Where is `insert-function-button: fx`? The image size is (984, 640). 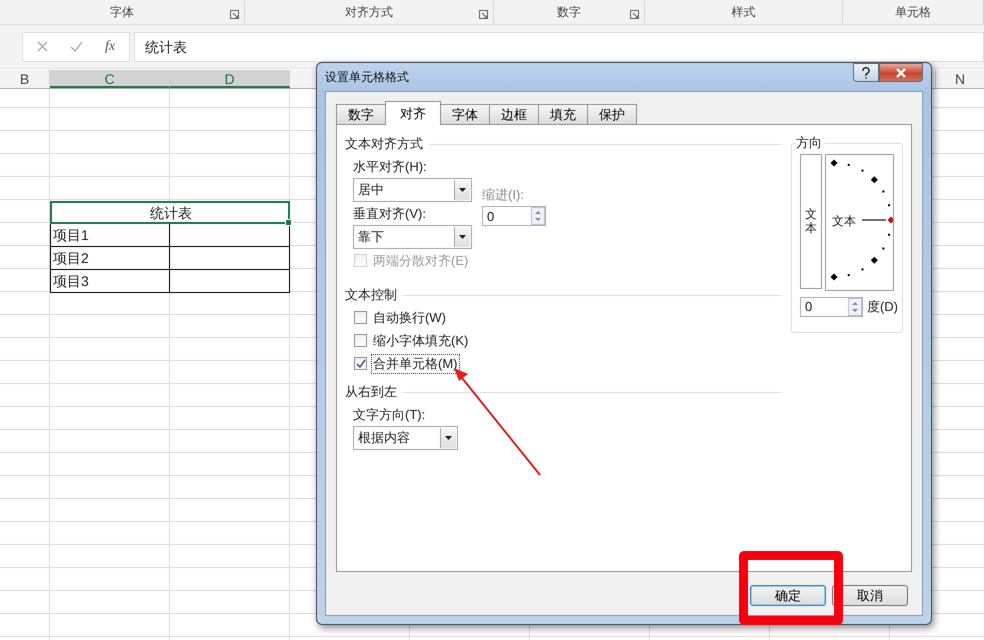
insert-function-button: fx is located at coordinates (110, 46).